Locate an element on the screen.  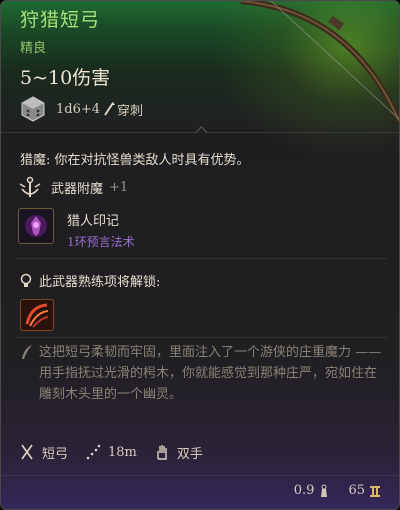
proficiency-unlock-row: 此武器熟练项将解锁: is located at coordinates (90, 280).